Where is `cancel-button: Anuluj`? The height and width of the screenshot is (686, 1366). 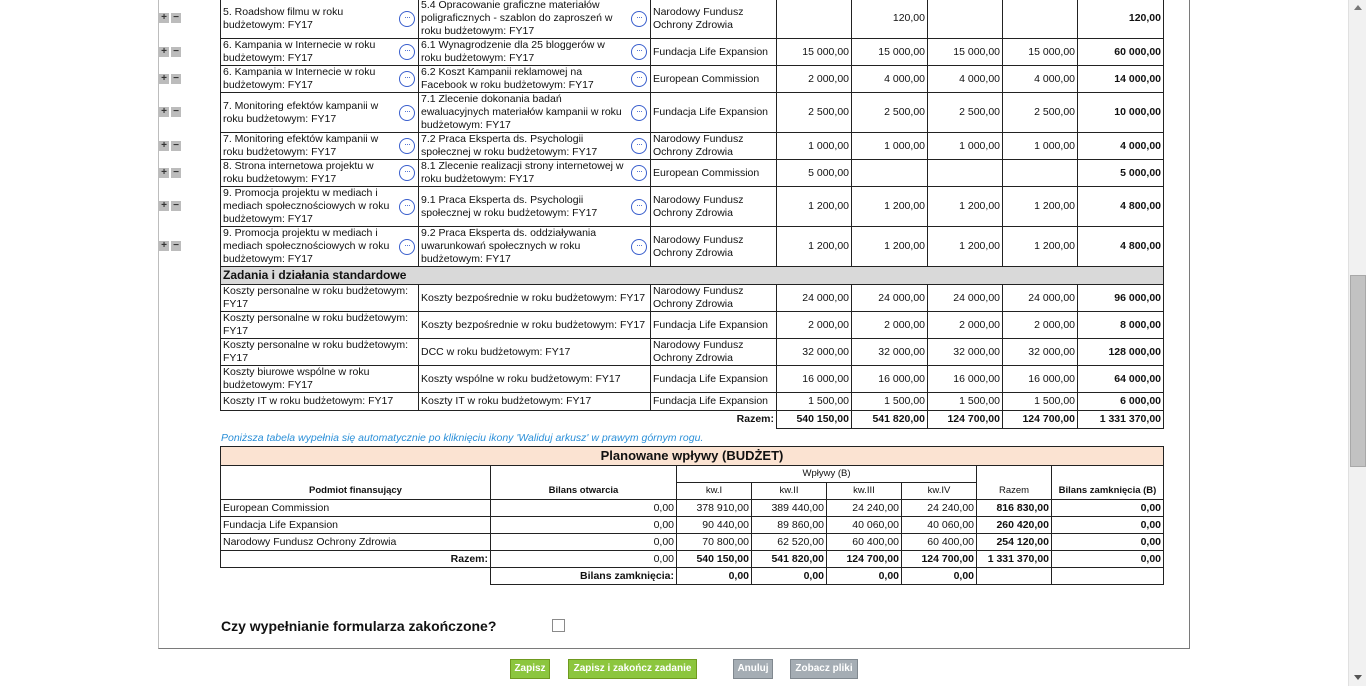 cancel-button: Anuluj is located at coordinates (753, 669).